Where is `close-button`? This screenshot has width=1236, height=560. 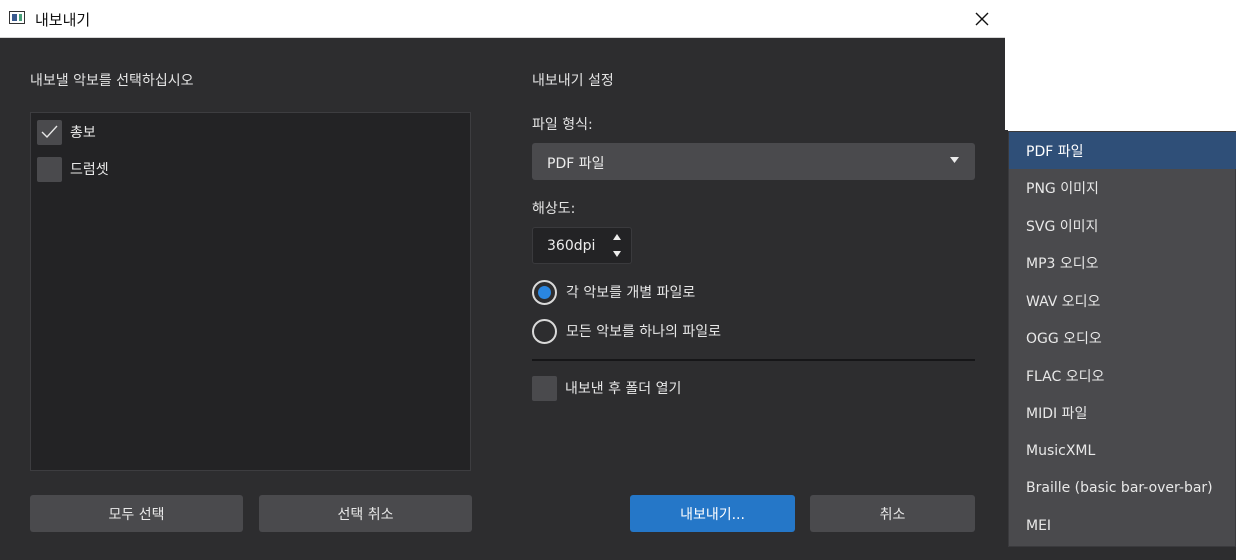
close-button is located at coordinates (982, 18).